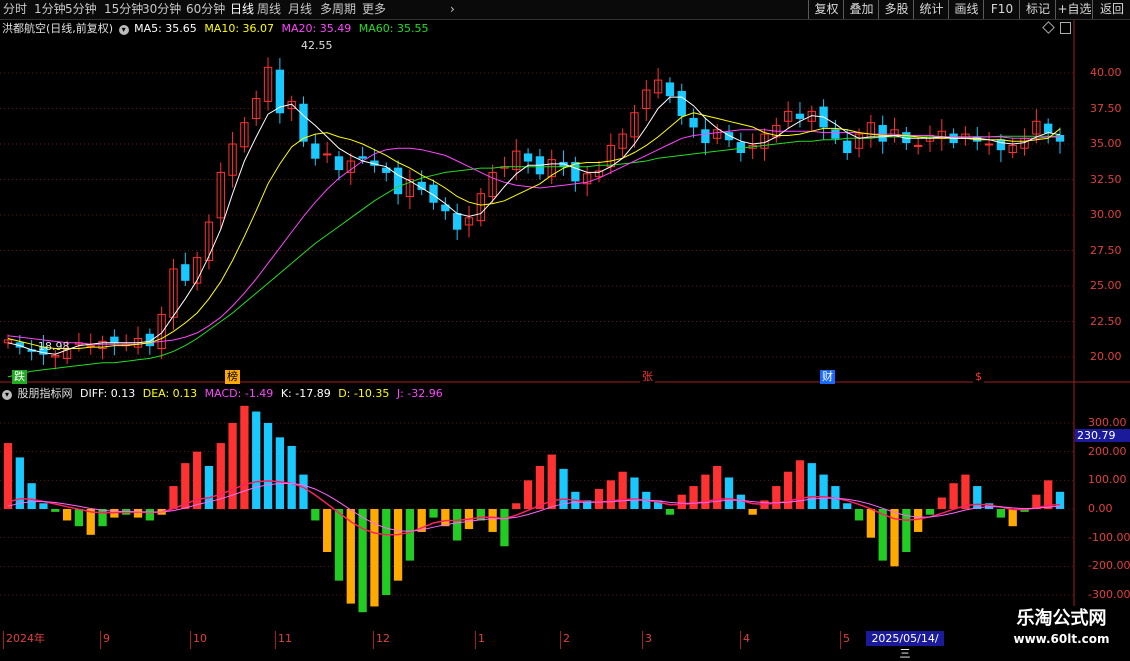 This screenshot has width=1130, height=661. Describe the element at coordinates (1106, 250) in the screenshot. I see `price-axis-label: 27.50` at that location.